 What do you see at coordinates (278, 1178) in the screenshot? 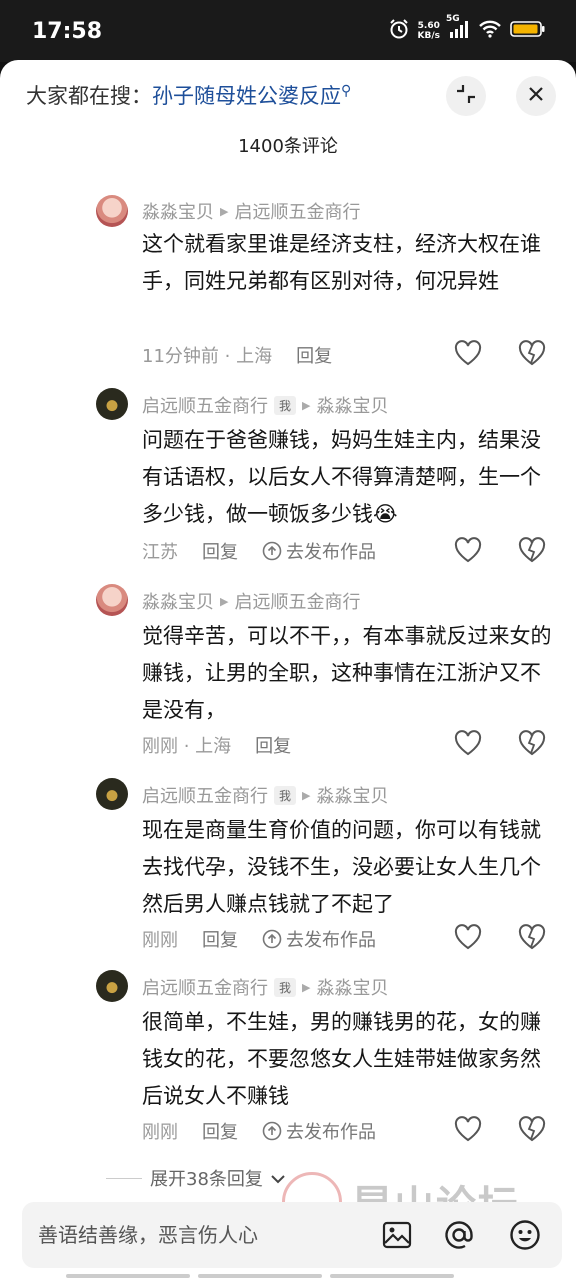
I see `chevron-down-icon` at bounding box center [278, 1178].